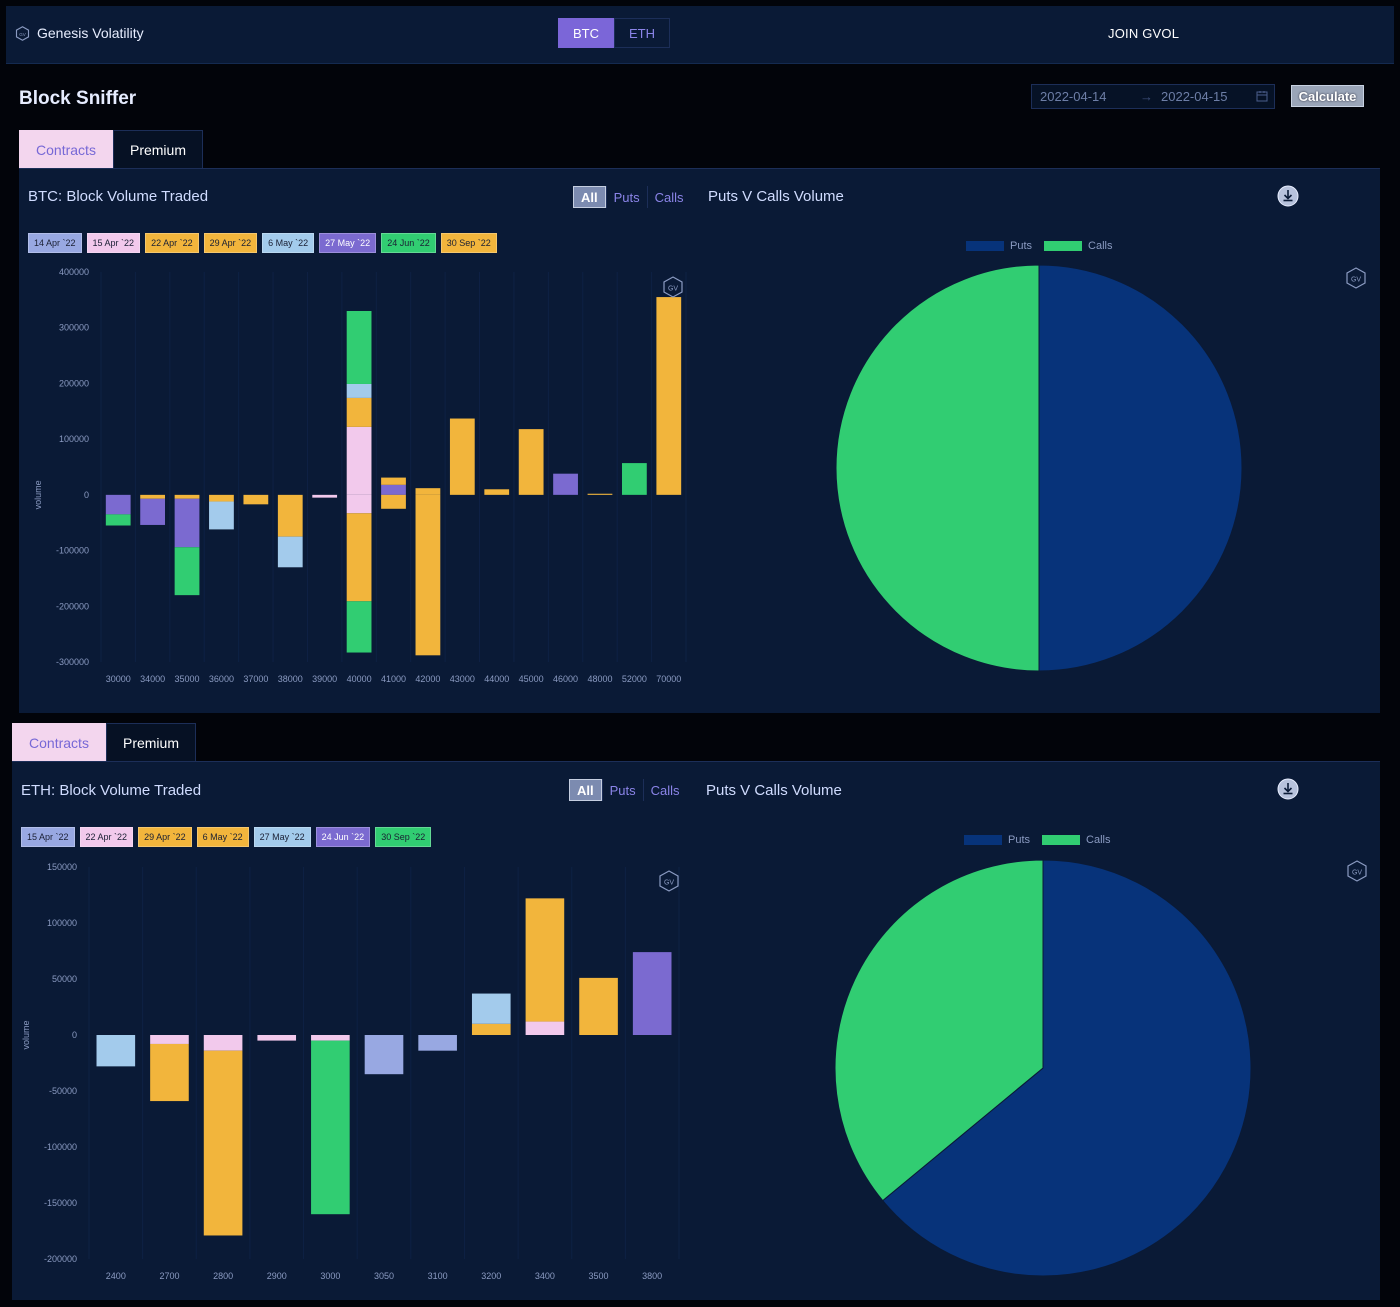  I want to click on start-date-input: 2022-04-14, so click(1073, 96).